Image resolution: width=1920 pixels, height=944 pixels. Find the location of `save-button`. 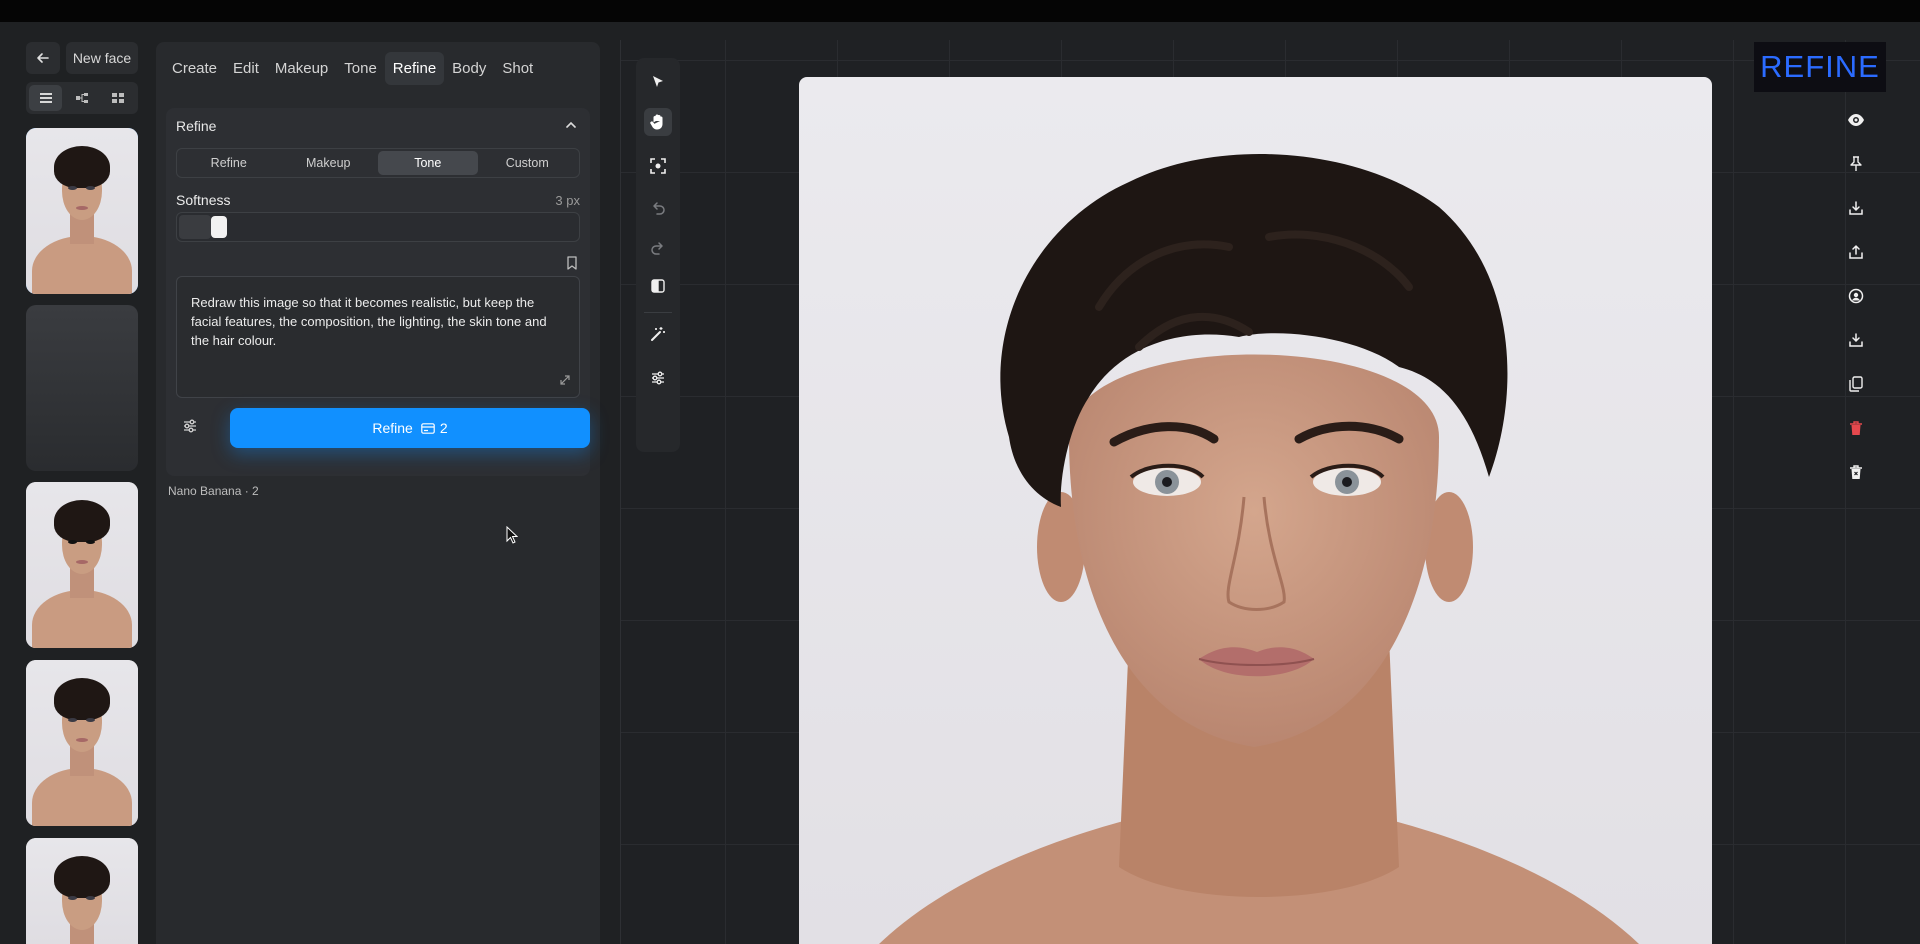

save-button is located at coordinates (1856, 340).